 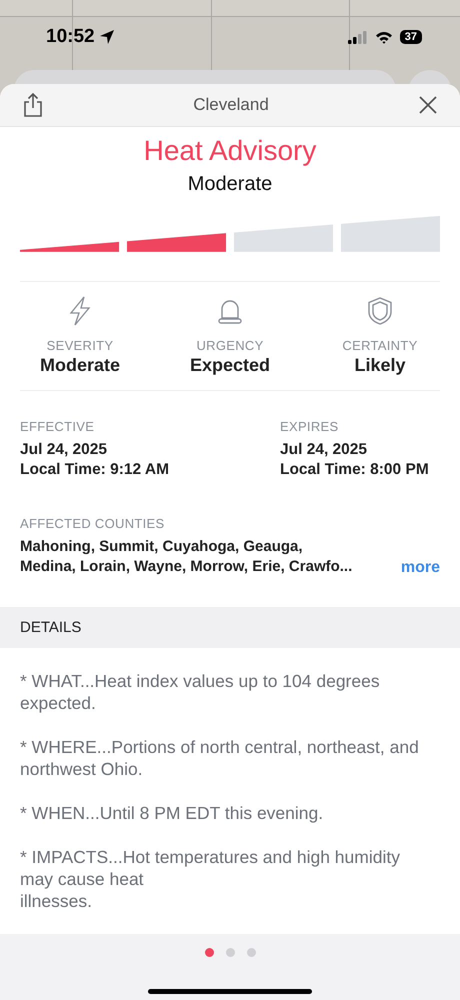 I want to click on details-paragraph: * WHEN...Until 8 PM EDT this evening., so click(x=172, y=813).